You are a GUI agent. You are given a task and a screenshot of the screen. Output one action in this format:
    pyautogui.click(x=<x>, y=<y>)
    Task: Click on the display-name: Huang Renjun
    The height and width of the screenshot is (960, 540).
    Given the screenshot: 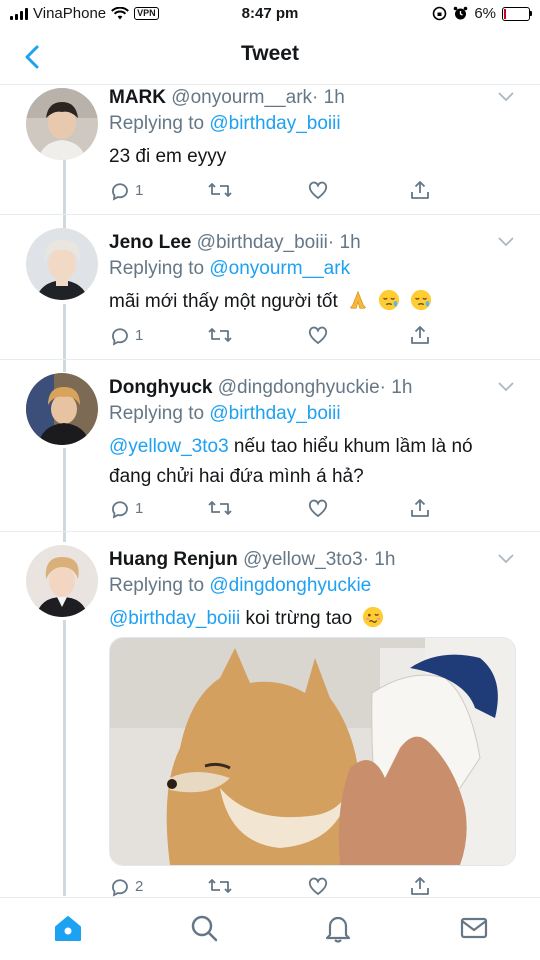 What is the action you would take?
    pyautogui.click(x=173, y=559)
    